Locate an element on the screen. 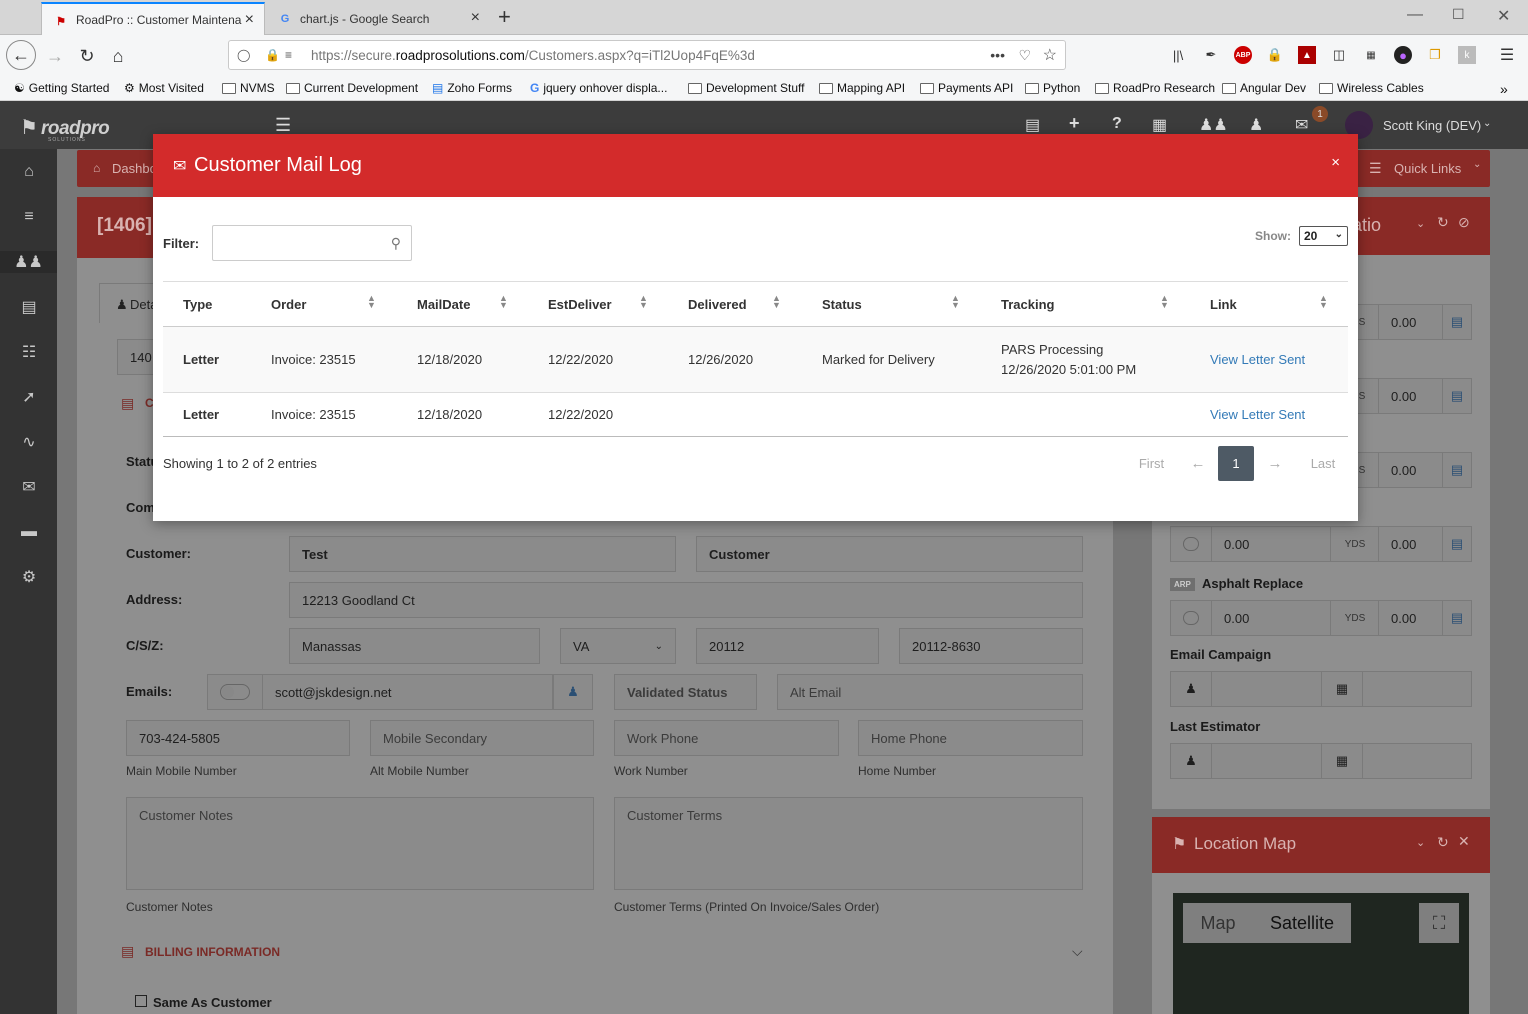  pagination-prev-icon: ← is located at coordinates (1198, 463).